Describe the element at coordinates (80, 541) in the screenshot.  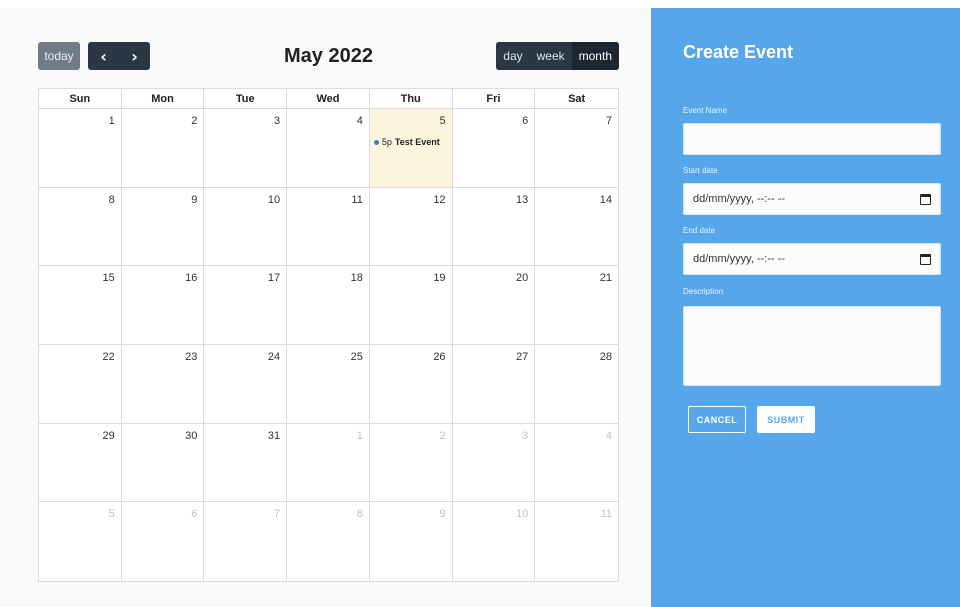
I see `day-cell: 5` at that location.